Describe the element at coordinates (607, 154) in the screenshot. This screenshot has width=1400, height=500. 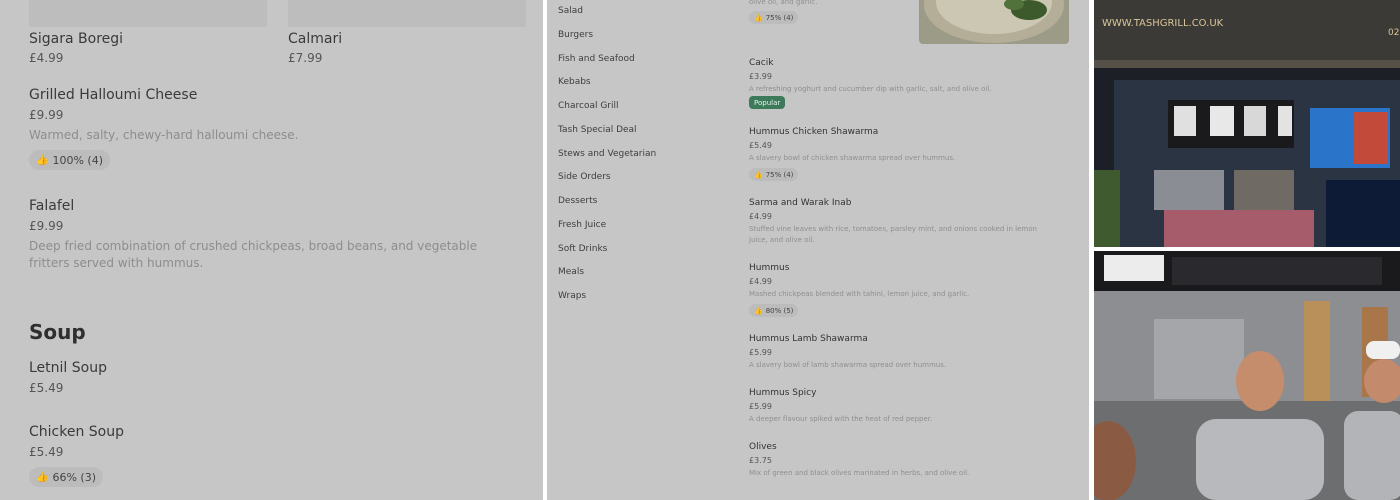
I see `category-link-stews-and-vegetarian: Stews and Vegetarian` at that location.